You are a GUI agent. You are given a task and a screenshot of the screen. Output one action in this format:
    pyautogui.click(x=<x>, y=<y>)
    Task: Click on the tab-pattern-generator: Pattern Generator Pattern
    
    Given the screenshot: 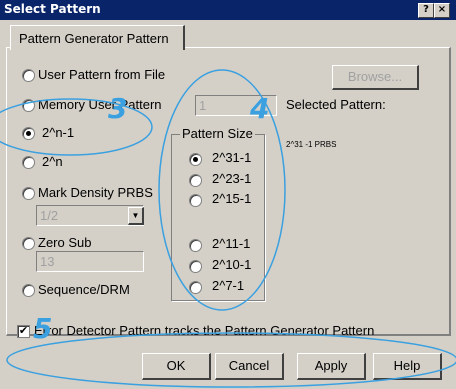 What is the action you would take?
    pyautogui.click(x=97, y=37)
    